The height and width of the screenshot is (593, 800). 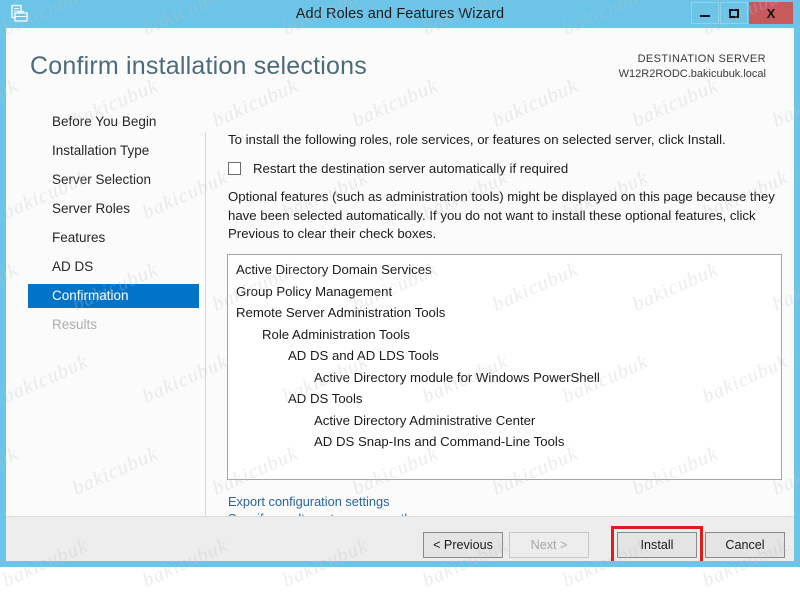 What do you see at coordinates (325, 398) in the screenshot?
I see `feature-list-item: AD DS Tools` at bounding box center [325, 398].